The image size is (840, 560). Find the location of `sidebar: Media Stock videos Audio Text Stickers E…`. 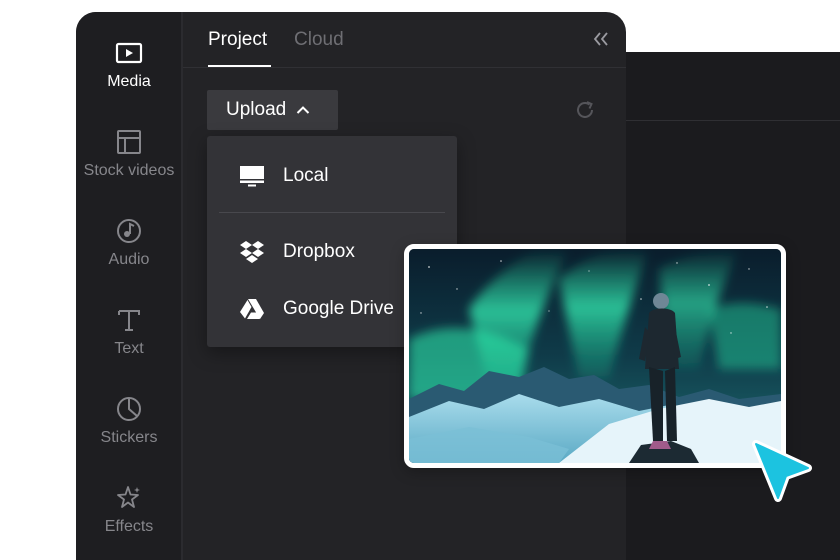

sidebar: Media Stock videos Audio Text Stickers E… is located at coordinates (129, 286).